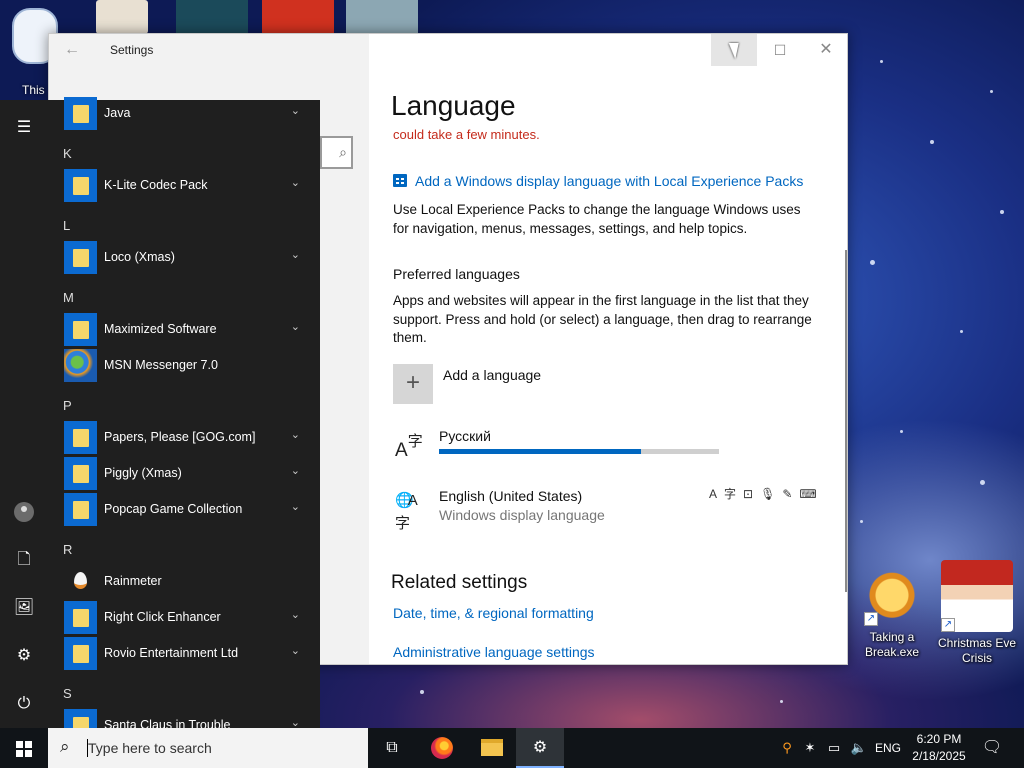 This screenshot has height=768, width=1024. Describe the element at coordinates (188, 474) in the screenshot. I see `app-list-item: Piggly (Xmas) ⌄` at that location.